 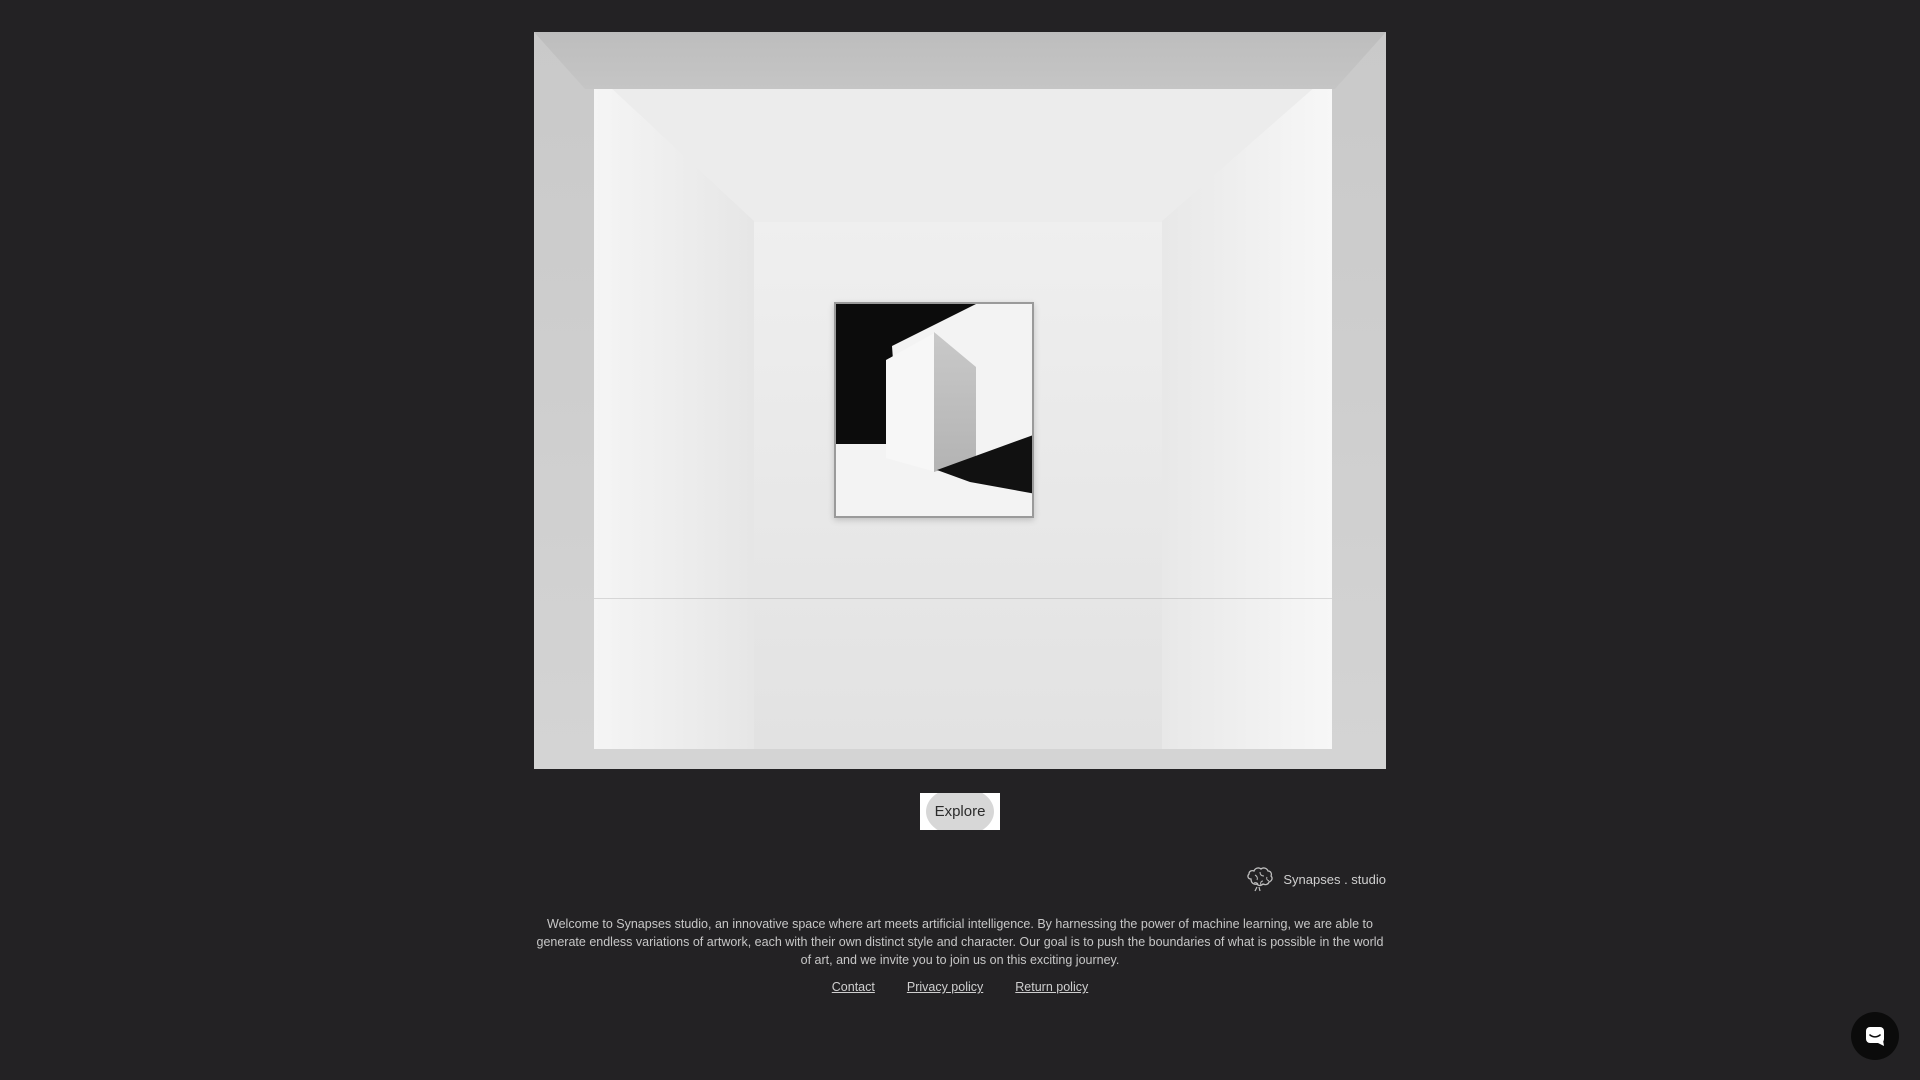 I want to click on explore-button: Explore, so click(x=960, y=811).